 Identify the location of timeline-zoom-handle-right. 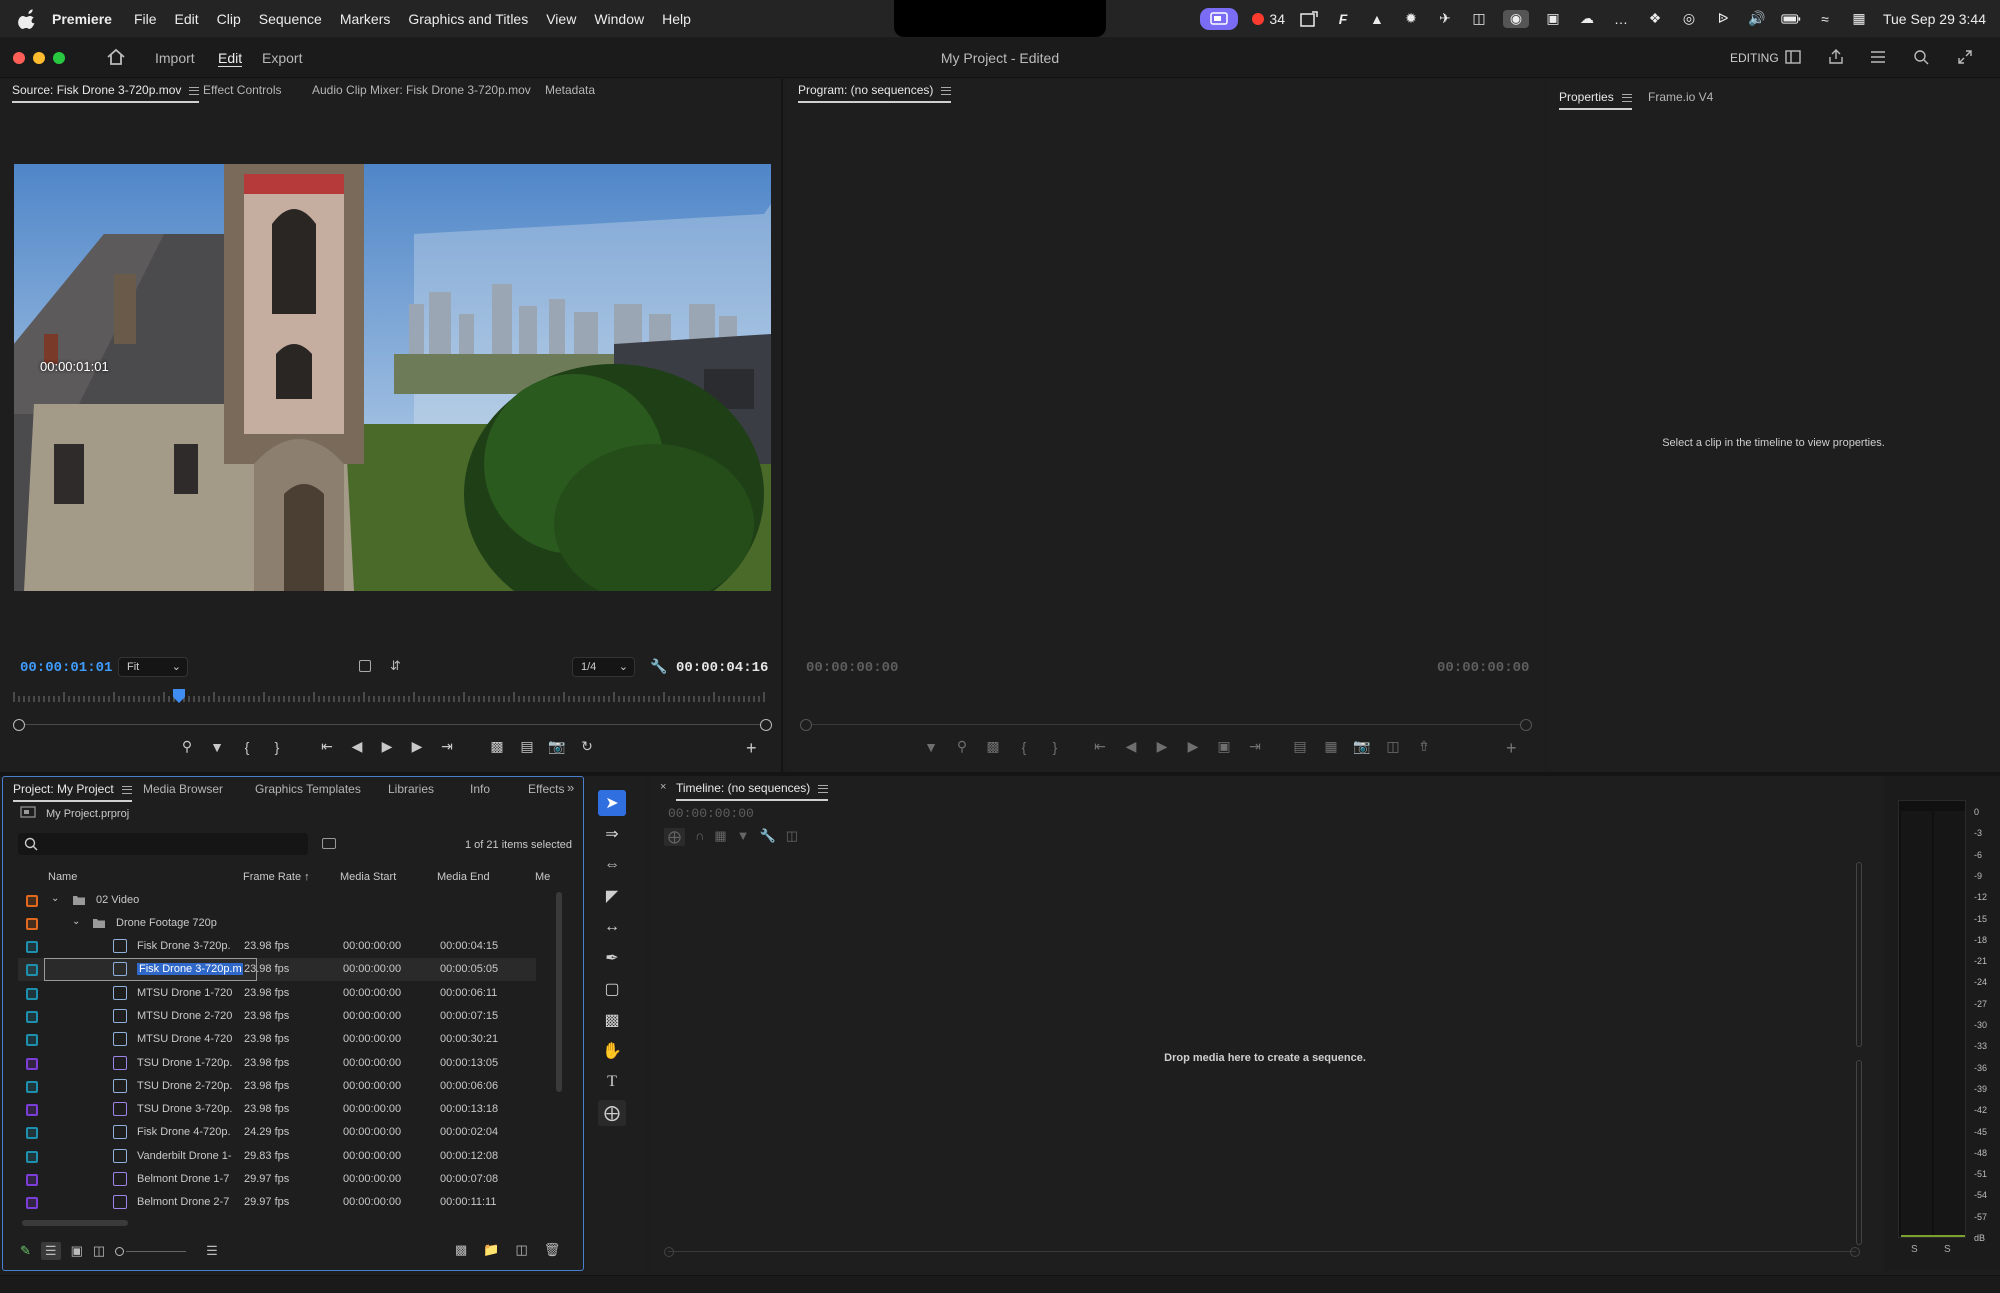
(1855, 1252).